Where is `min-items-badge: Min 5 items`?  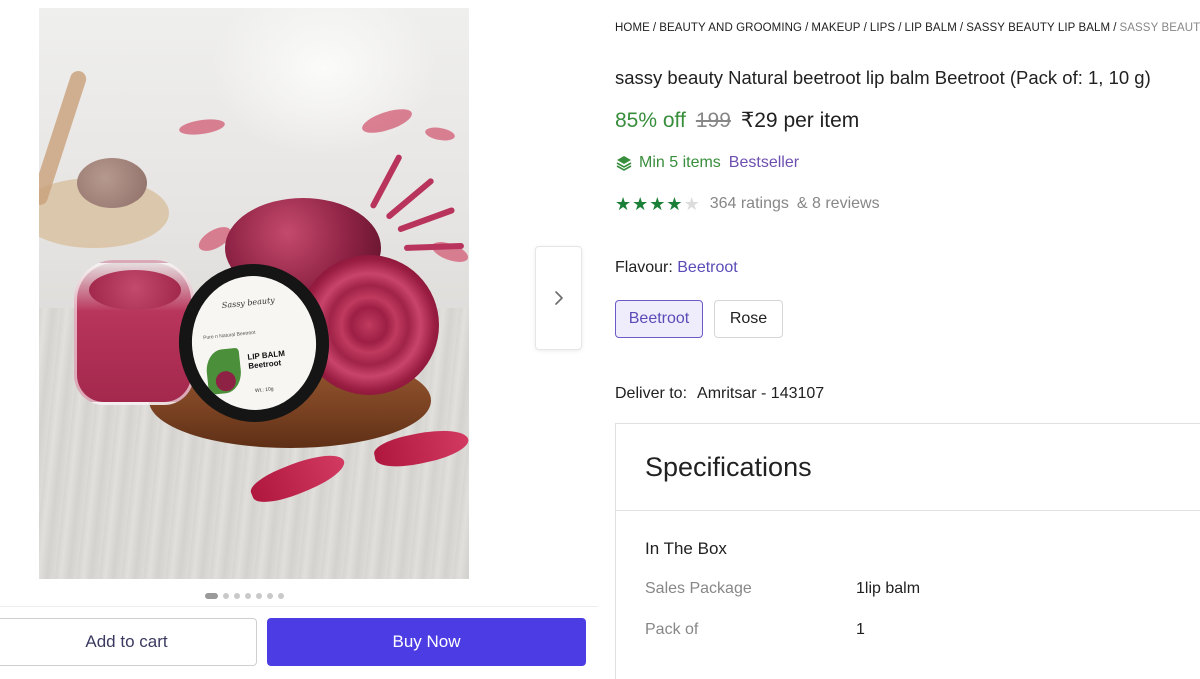
min-items-badge: Min 5 items is located at coordinates (668, 163).